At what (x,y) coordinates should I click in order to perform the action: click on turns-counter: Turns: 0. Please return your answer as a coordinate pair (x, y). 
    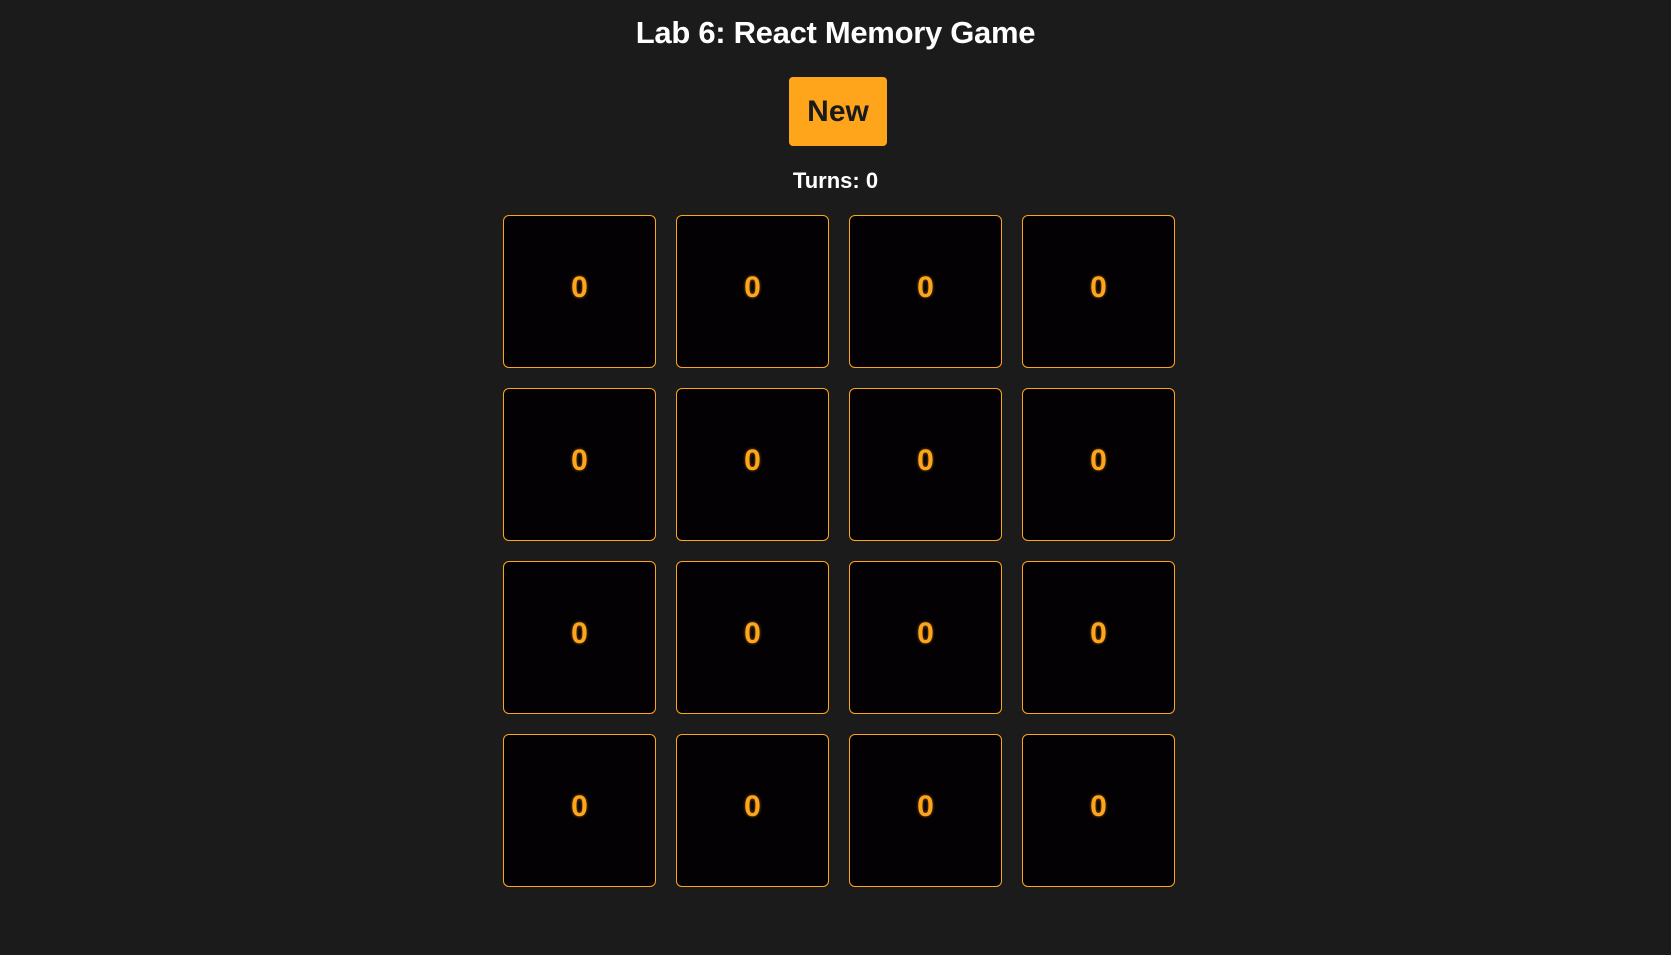
    Looking at the image, I should click on (835, 180).